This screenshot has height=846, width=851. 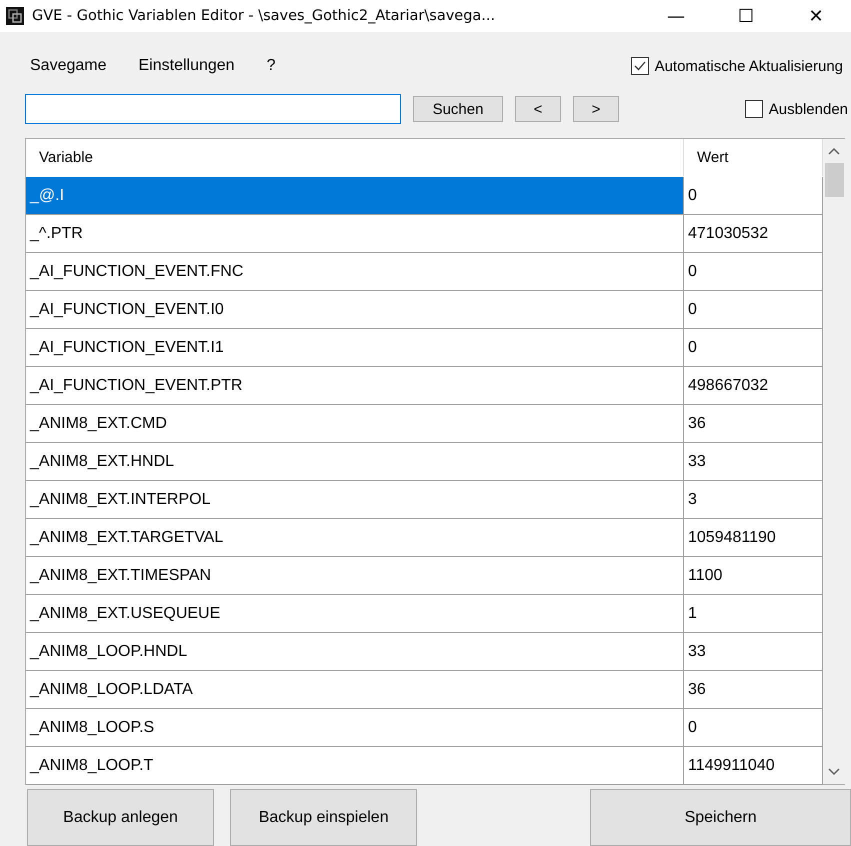 I want to click on table-cell: _ANIM8_LOOP.T, so click(x=355, y=766).